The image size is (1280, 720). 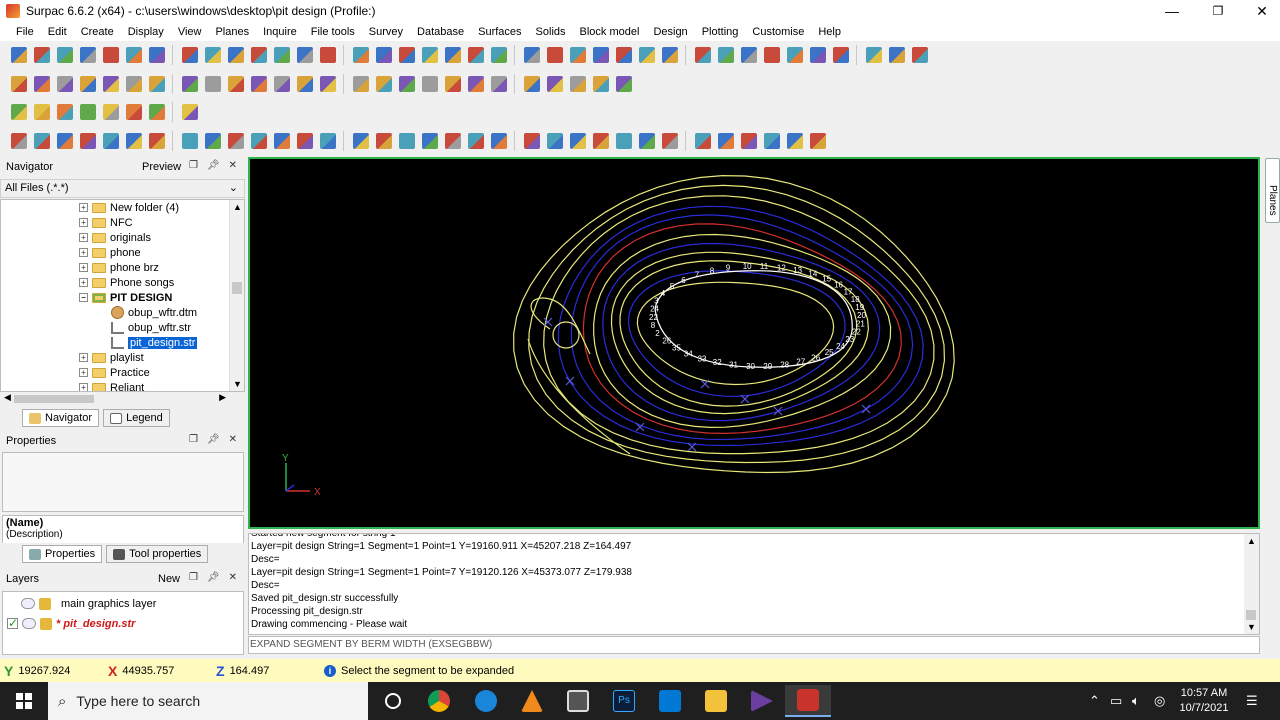 What do you see at coordinates (88, 603) in the screenshot?
I see `layer-row: main graphics layer` at bounding box center [88, 603].